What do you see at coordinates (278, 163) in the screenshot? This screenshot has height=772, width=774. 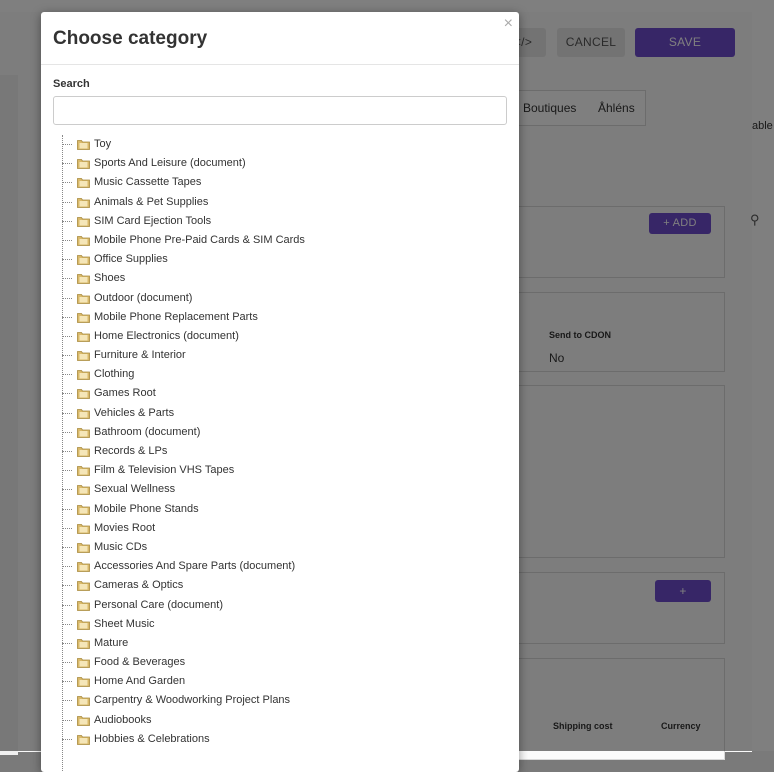 I see `category-item: Sports And Leisure (document)` at bounding box center [278, 163].